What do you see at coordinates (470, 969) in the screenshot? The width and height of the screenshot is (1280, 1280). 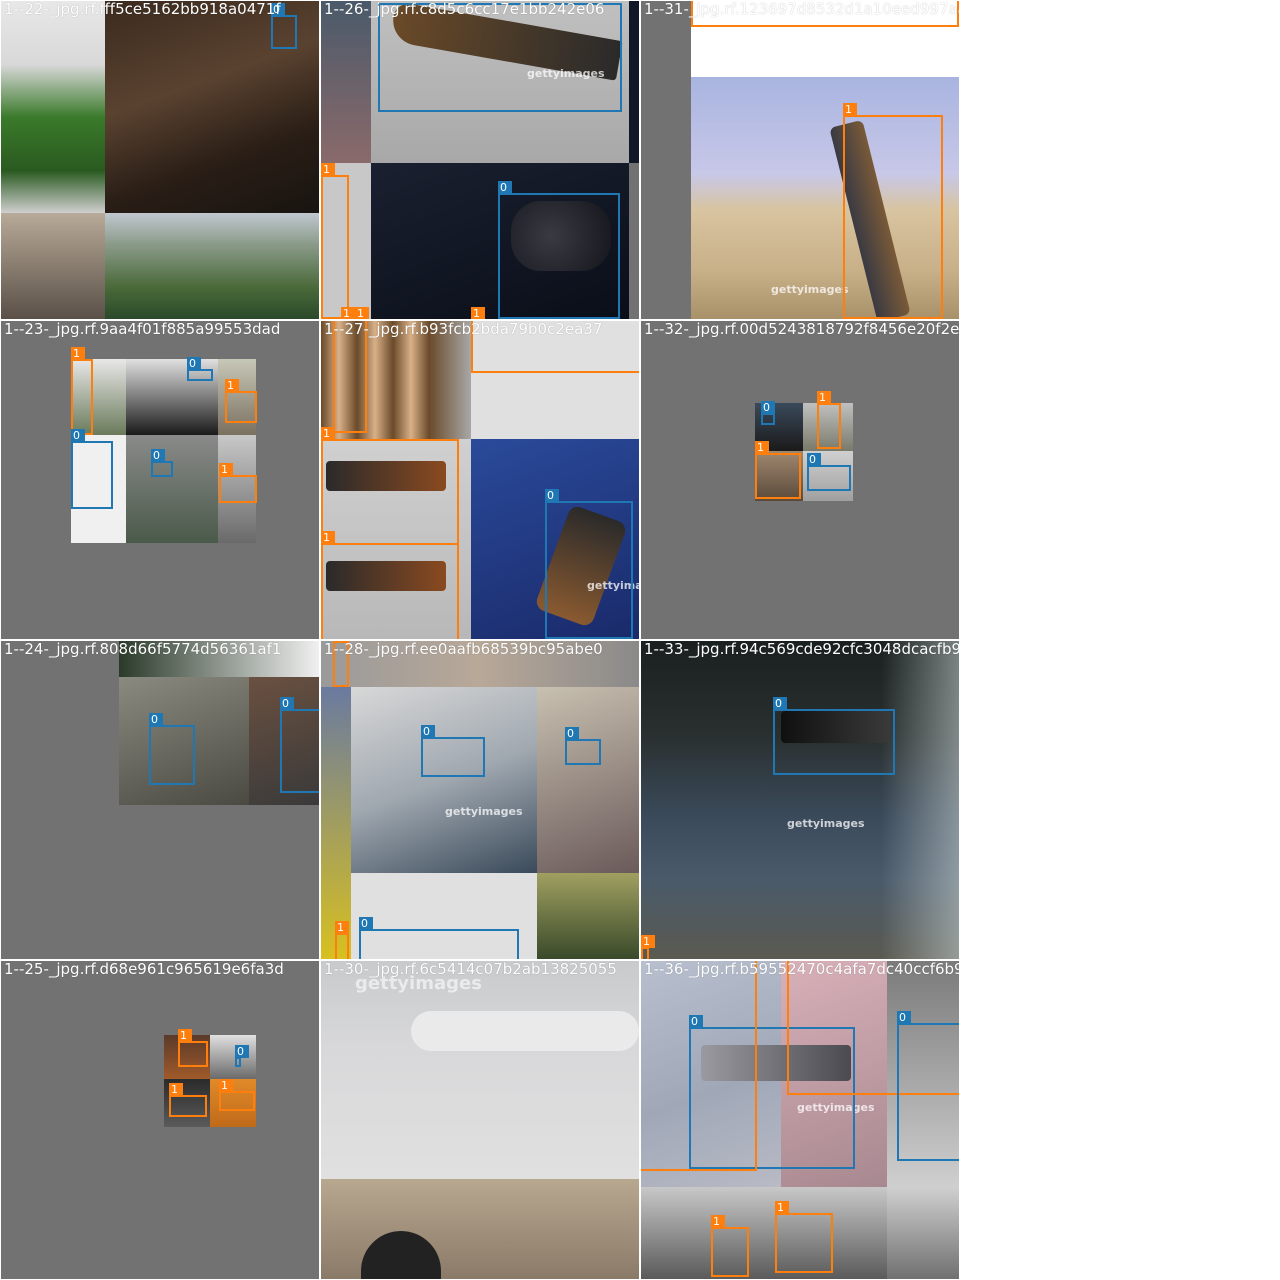 I see `cell-title: 1--30-_jpg.rf.6c5414c07b2ab13825055` at bounding box center [470, 969].